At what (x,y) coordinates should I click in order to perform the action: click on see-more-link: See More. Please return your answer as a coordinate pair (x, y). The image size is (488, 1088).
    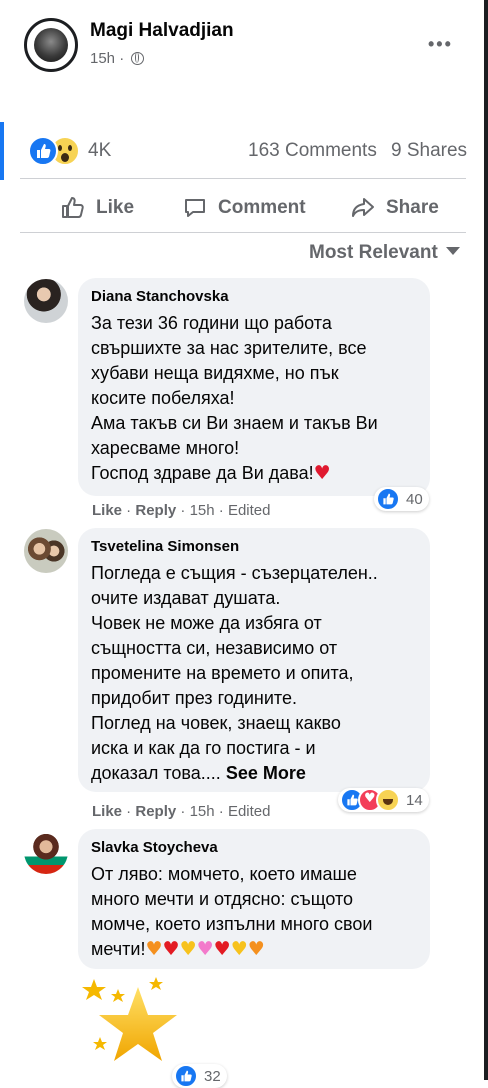
    Looking at the image, I should click on (266, 773).